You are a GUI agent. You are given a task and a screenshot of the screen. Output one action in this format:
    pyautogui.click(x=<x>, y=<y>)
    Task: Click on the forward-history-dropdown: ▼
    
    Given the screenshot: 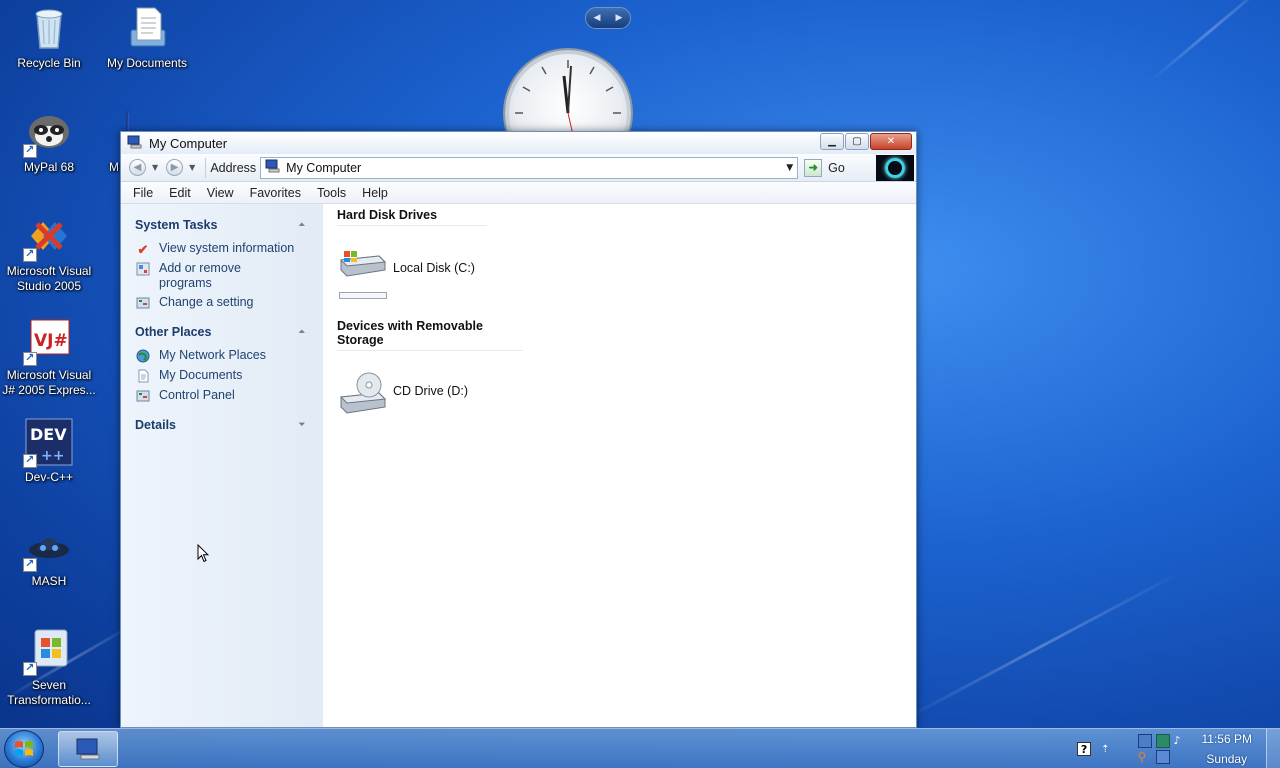 What is the action you would take?
    pyautogui.click(x=192, y=167)
    